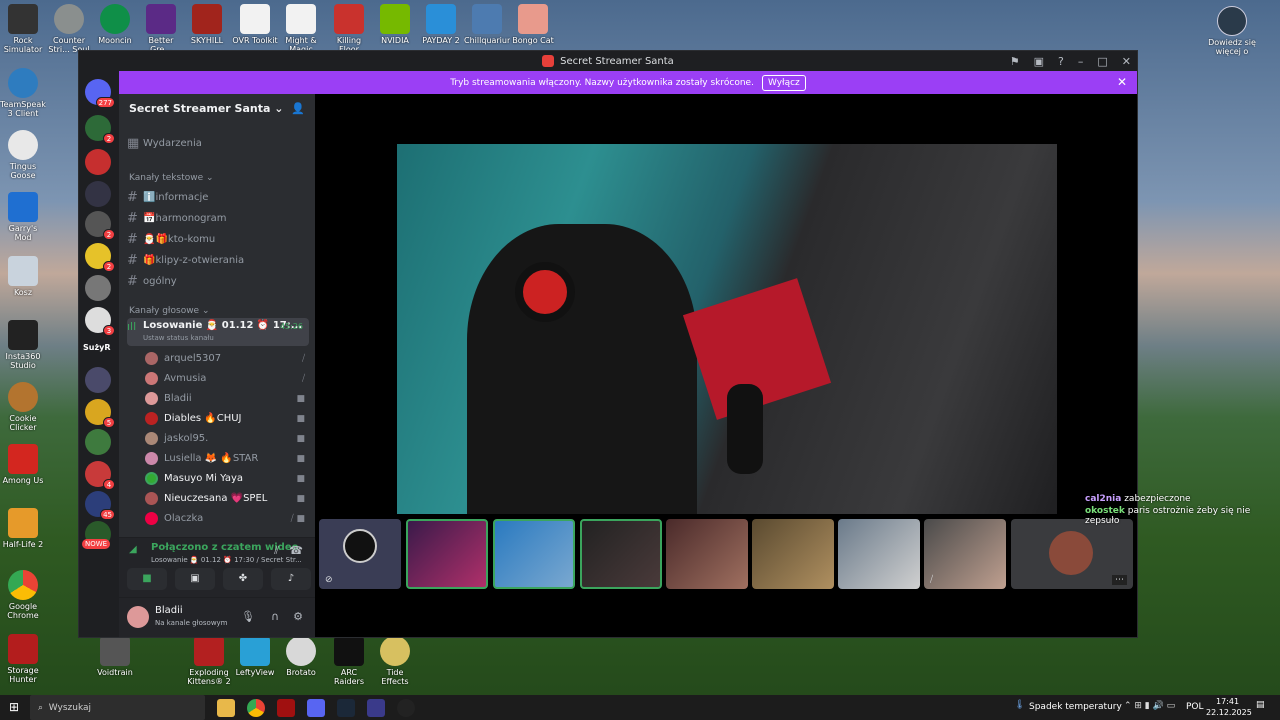  I want to click on soundboard-button: ♪, so click(291, 579).